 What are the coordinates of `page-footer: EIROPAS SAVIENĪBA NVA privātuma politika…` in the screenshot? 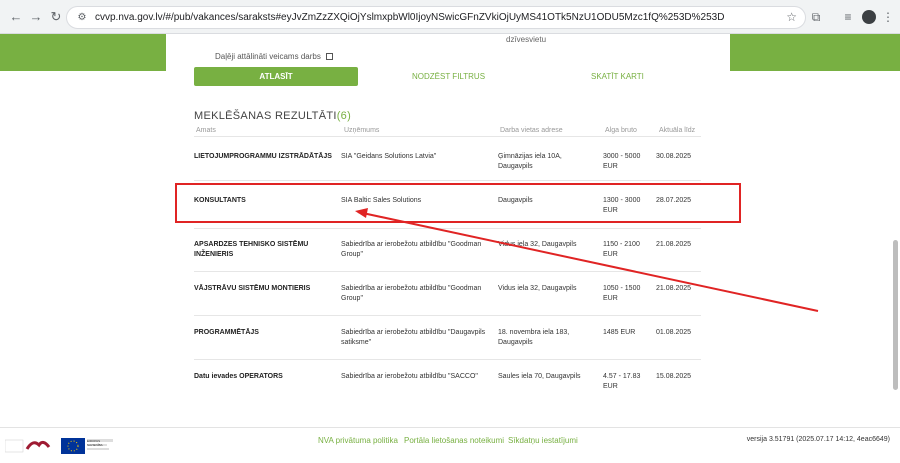 It's located at (450, 445).